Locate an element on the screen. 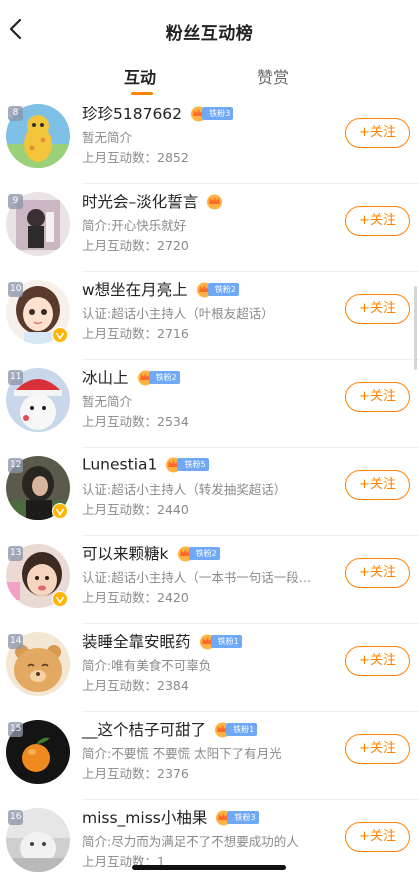  rank-badge: 10 is located at coordinates (16, 289).